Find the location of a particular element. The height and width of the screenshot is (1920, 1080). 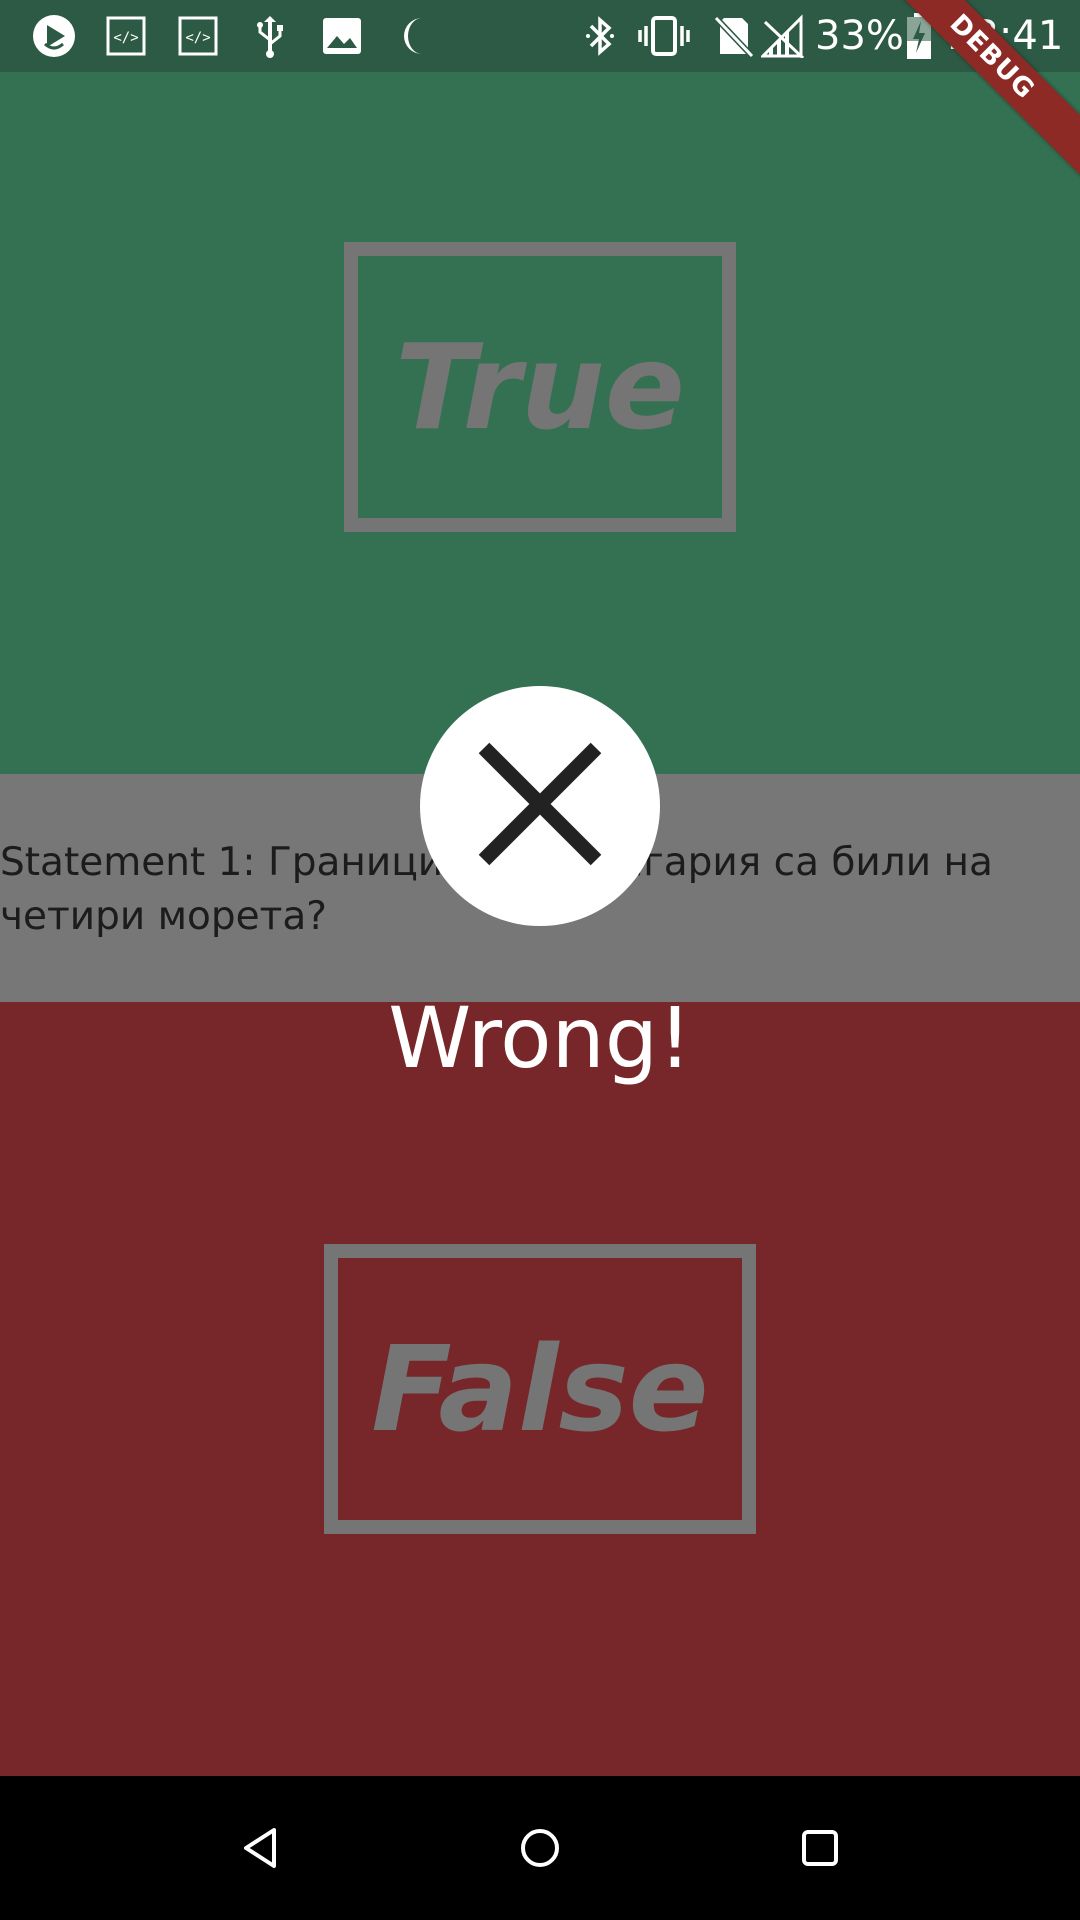

true-button: True is located at coordinates (540, 387).